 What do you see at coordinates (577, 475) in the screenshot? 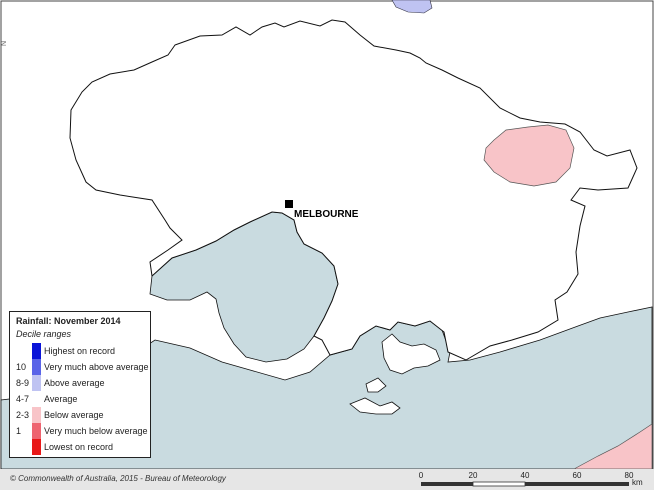
I see `scale-tick-label: 60` at bounding box center [577, 475].